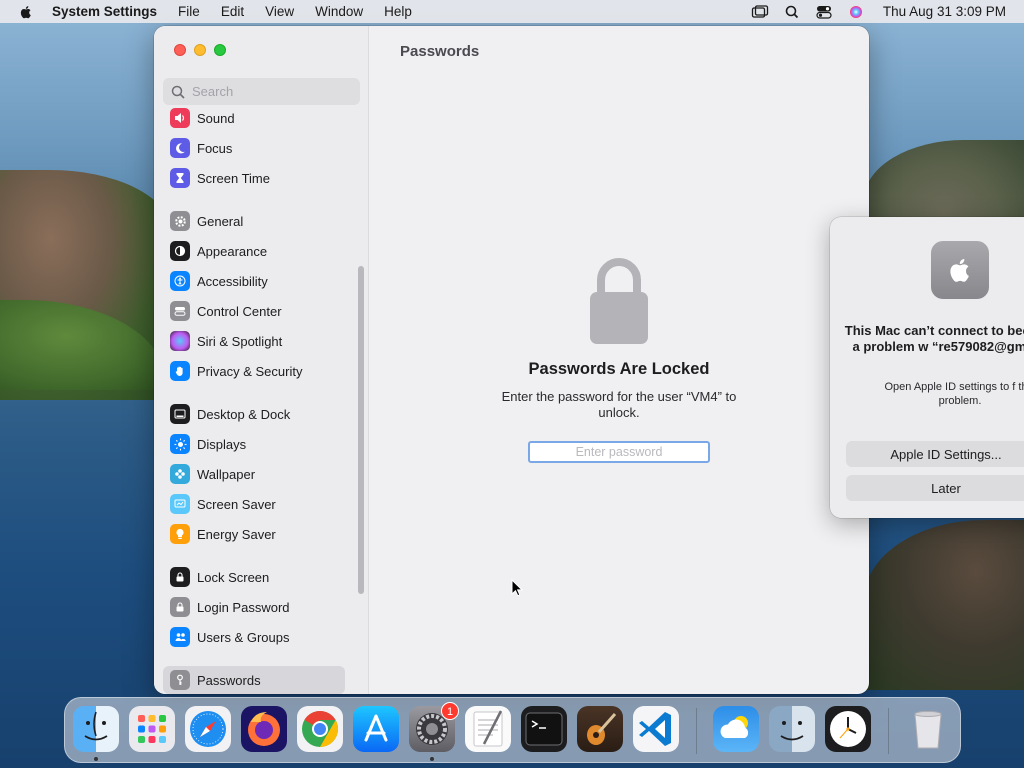 Image resolution: width=1024 pixels, height=768 pixels. What do you see at coordinates (180, 148) in the screenshot?
I see `moon-icon` at bounding box center [180, 148].